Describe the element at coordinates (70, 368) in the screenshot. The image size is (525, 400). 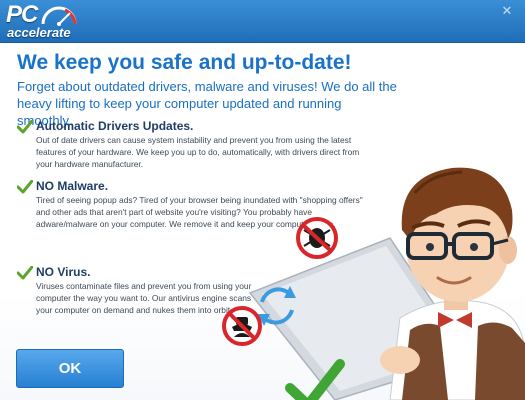
I see `ok-button: OK` at that location.